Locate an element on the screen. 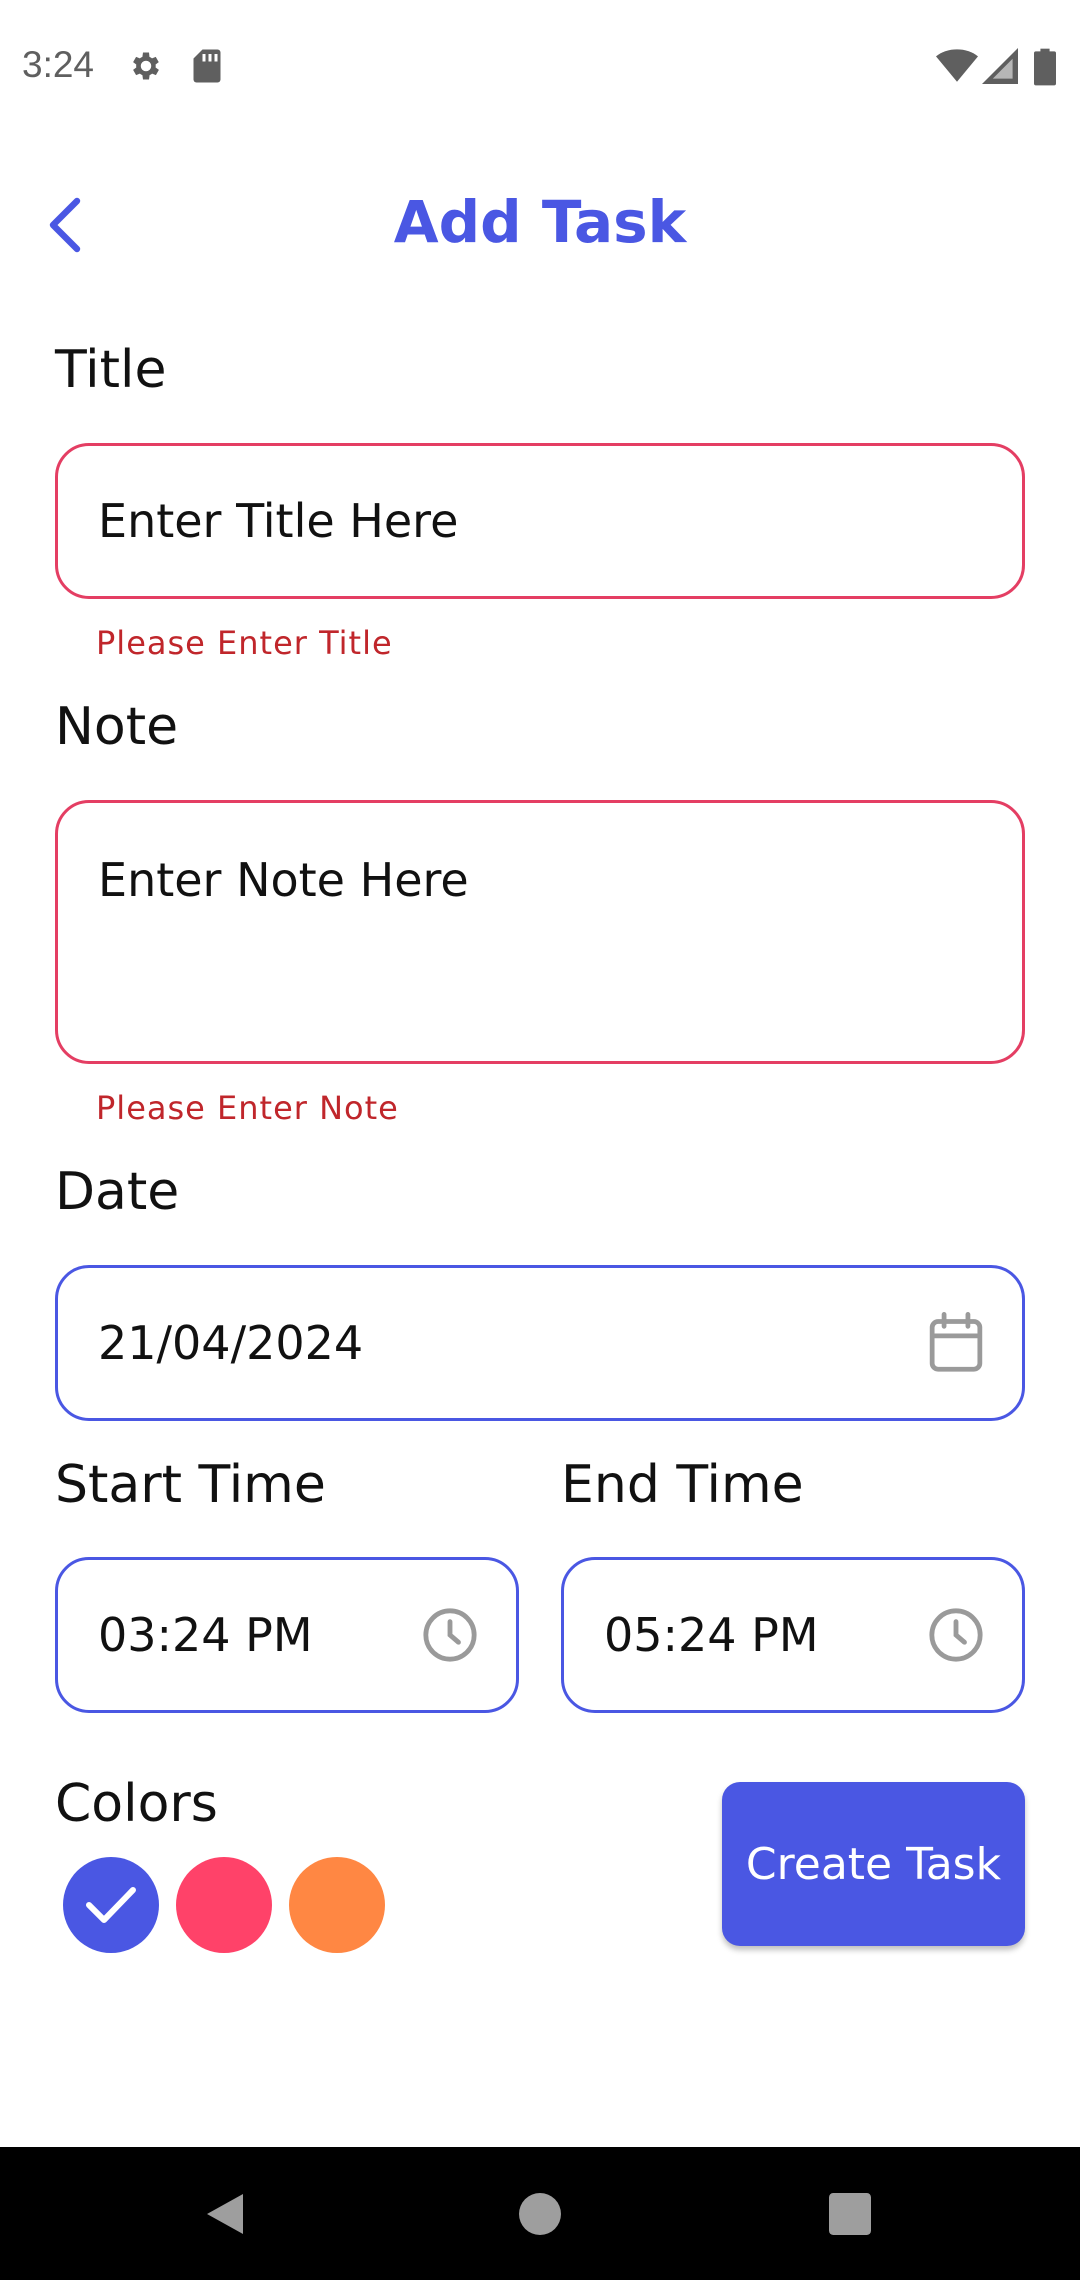  note-placeholder: Enter Note Here is located at coordinates (283, 880).